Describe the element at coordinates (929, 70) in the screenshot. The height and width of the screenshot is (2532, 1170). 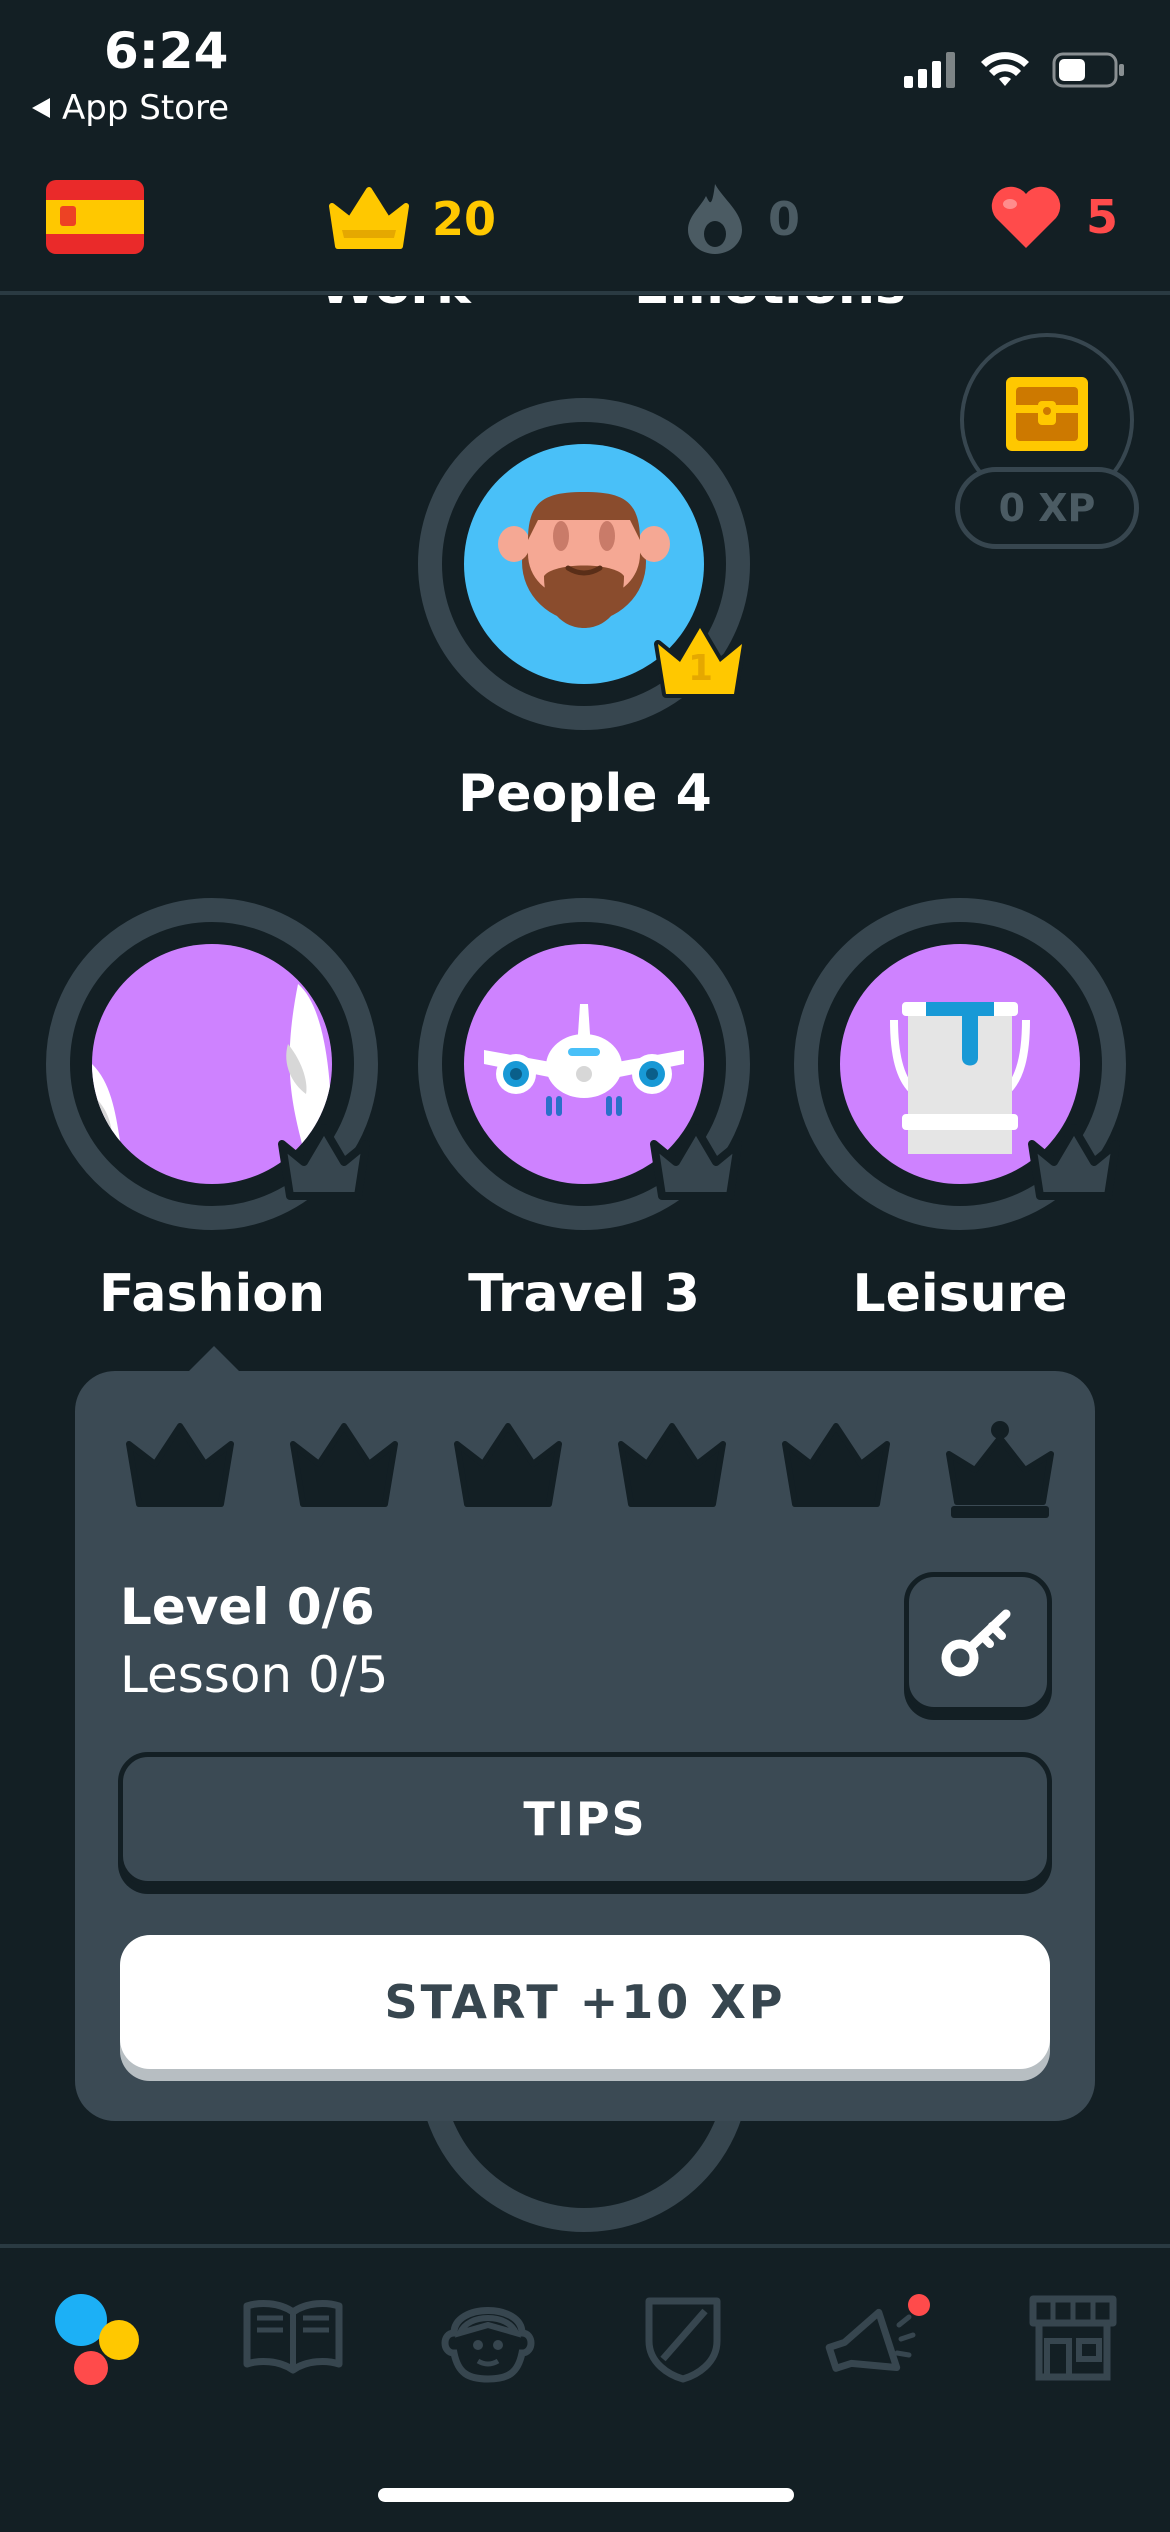
I see `cellular-signal-icon` at that location.